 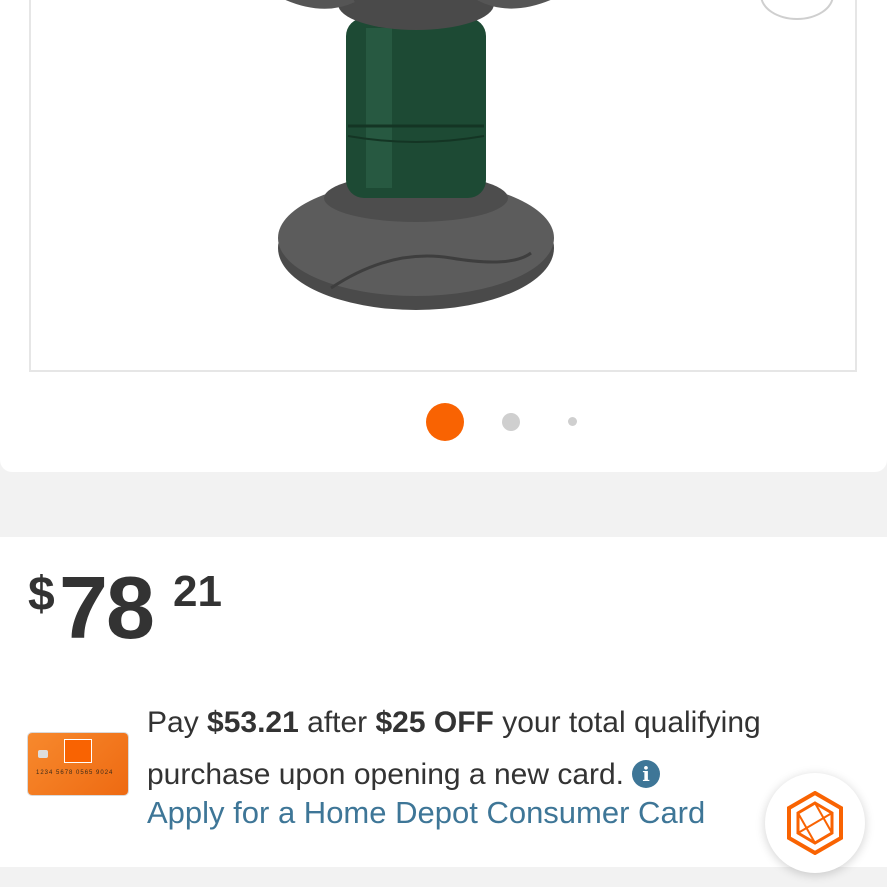 I want to click on apply-card-link: Apply for a Home Depot Consumer Card, so click(x=426, y=813).